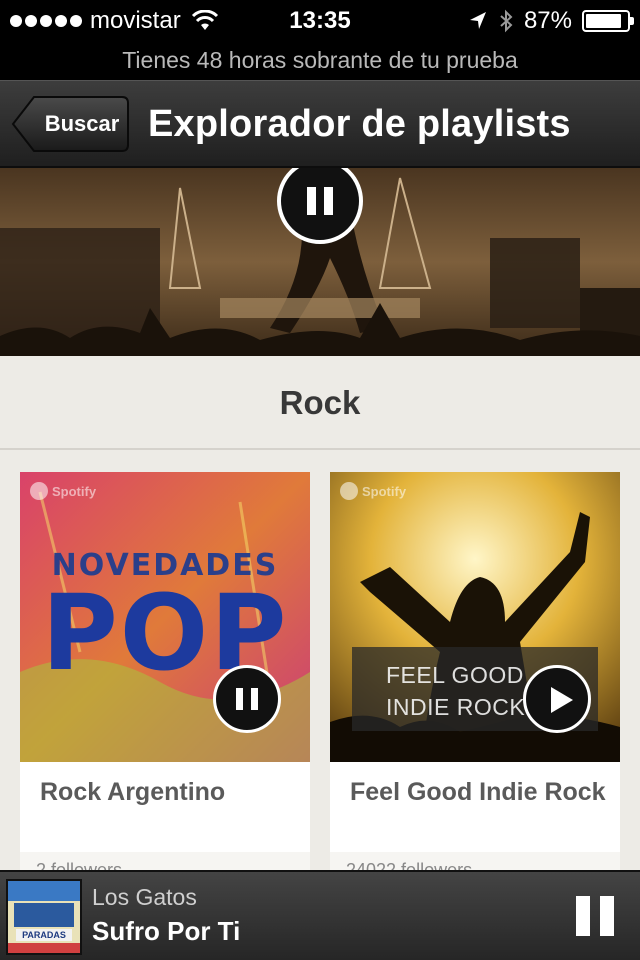 Image resolution: width=640 pixels, height=960 pixels. What do you see at coordinates (506, 21) in the screenshot?
I see `bluetooth-icon` at bounding box center [506, 21].